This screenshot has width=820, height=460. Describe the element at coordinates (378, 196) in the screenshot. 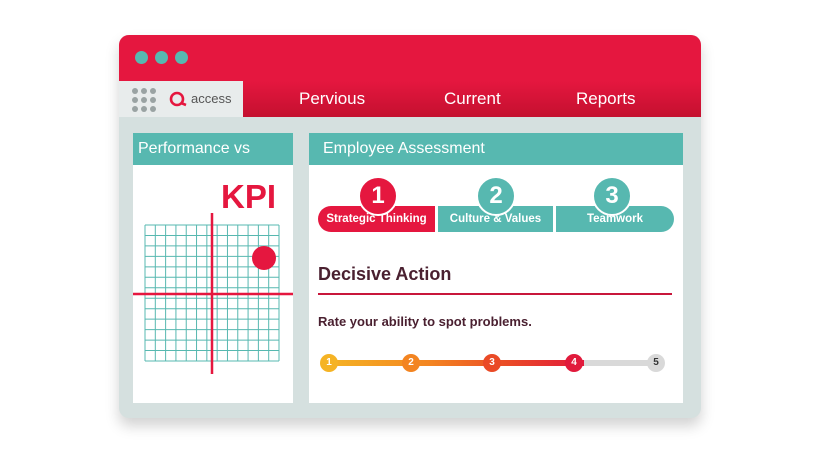

I see `step-number-1: 1` at that location.